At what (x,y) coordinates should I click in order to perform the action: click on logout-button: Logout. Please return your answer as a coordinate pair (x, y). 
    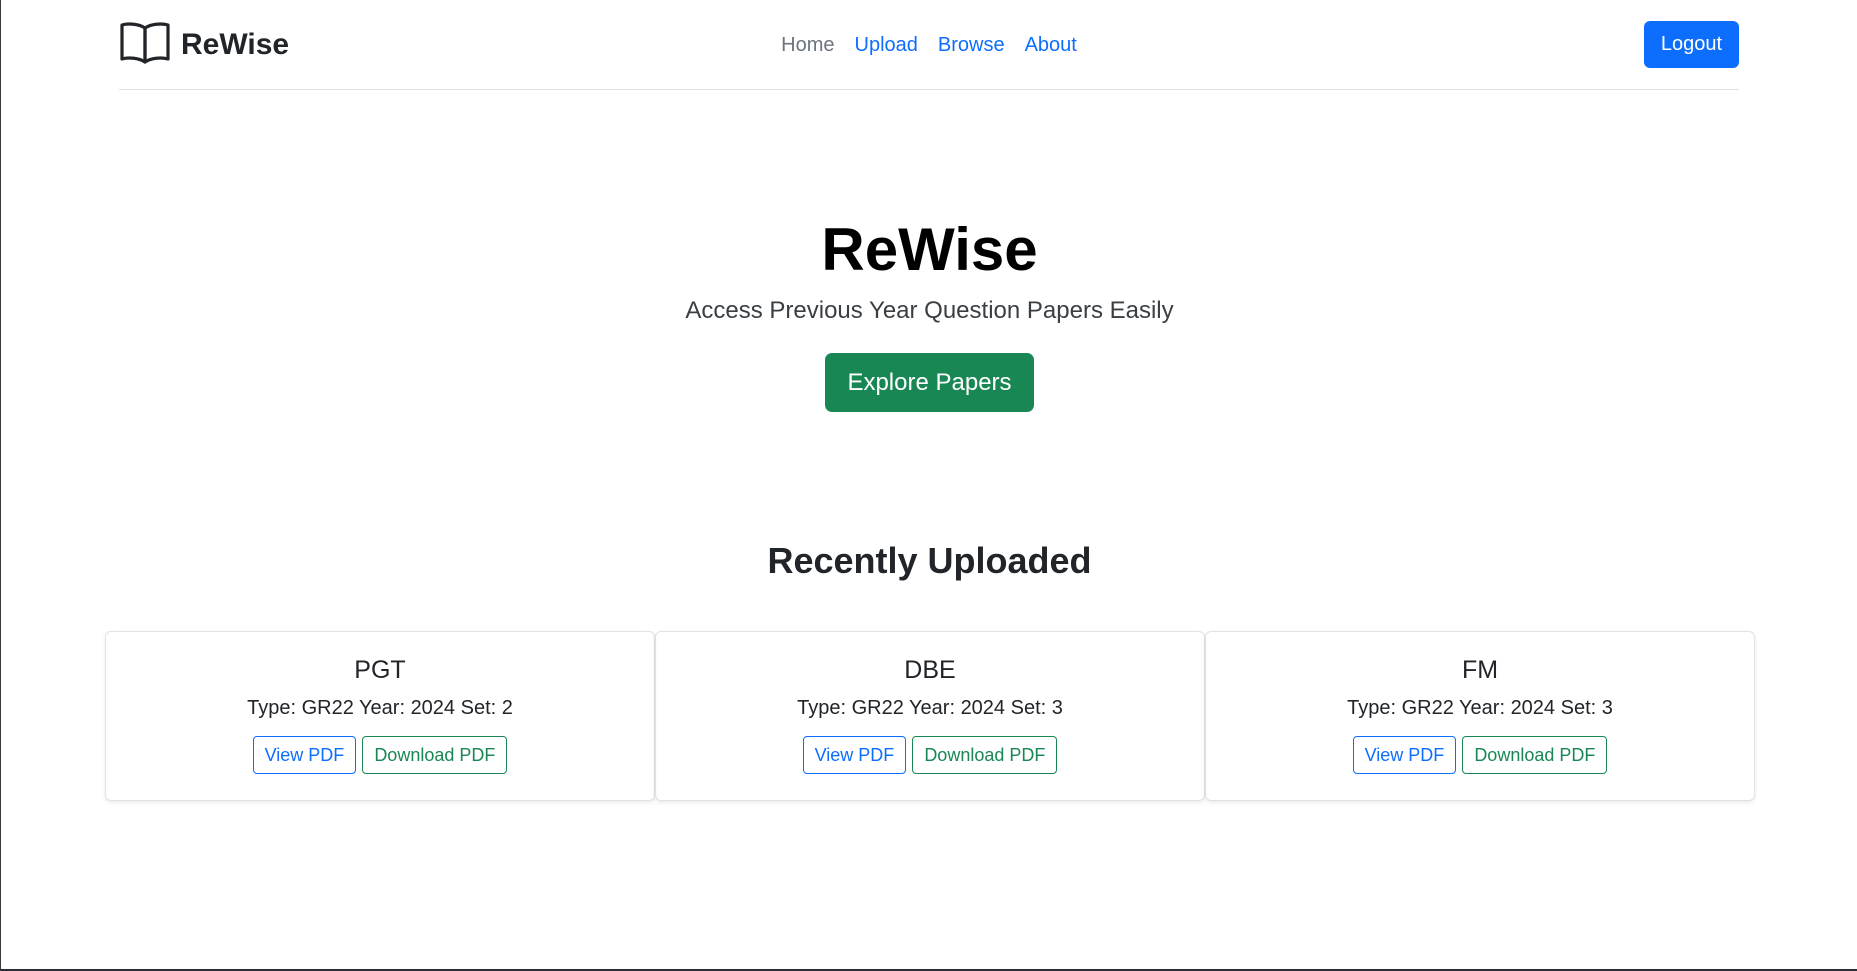
    Looking at the image, I should click on (1691, 44).